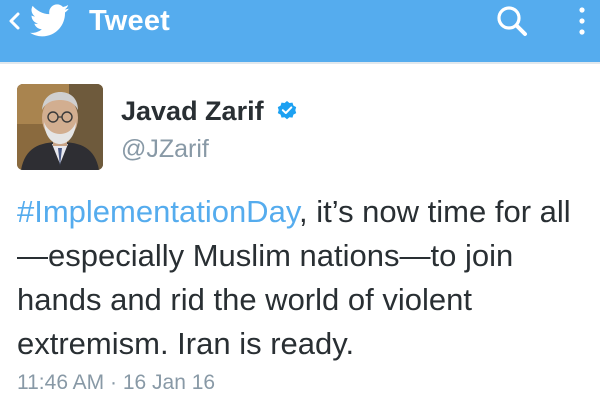 Image resolution: width=600 pixels, height=400 pixels. Describe the element at coordinates (287, 110) in the screenshot. I see `verified-badge-icon` at that location.